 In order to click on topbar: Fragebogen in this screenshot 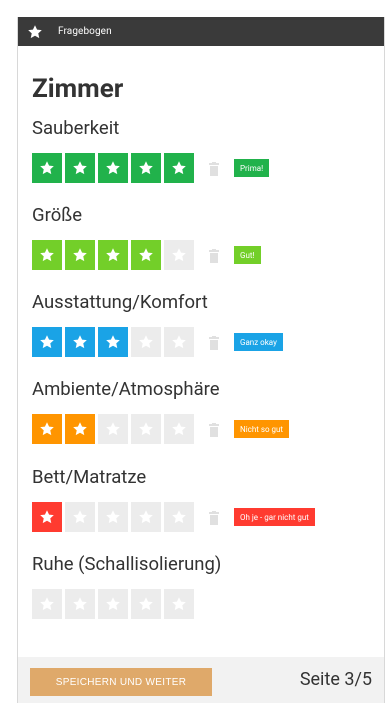, I will do `click(201, 31)`.